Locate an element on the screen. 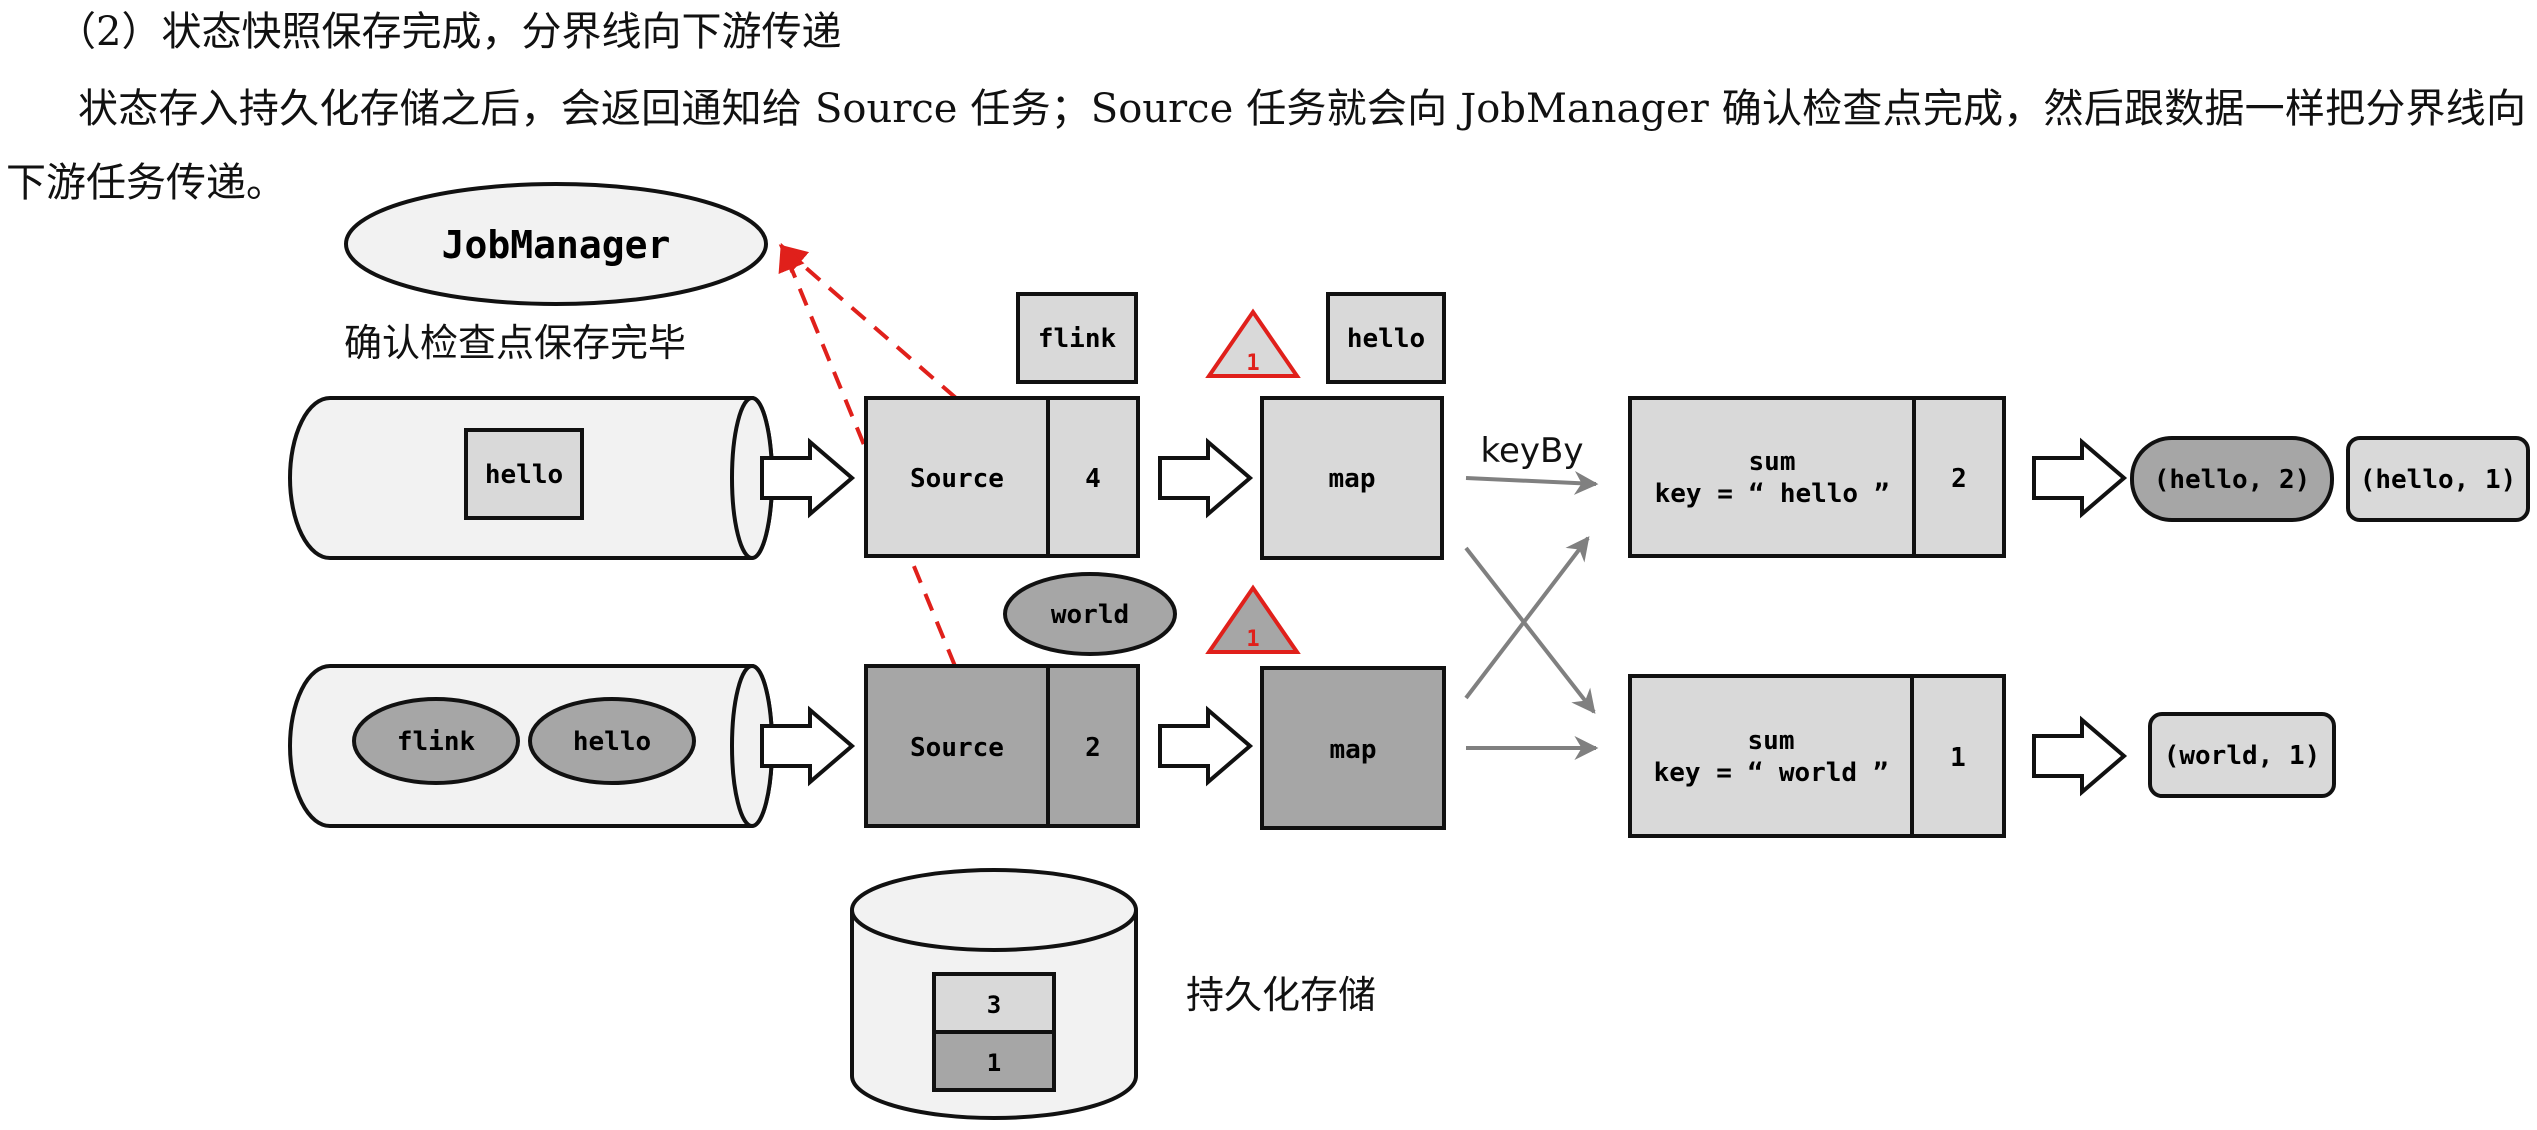 This screenshot has height=1130, width=2537. lower-output-1: (world, 1) is located at coordinates (2242, 756).